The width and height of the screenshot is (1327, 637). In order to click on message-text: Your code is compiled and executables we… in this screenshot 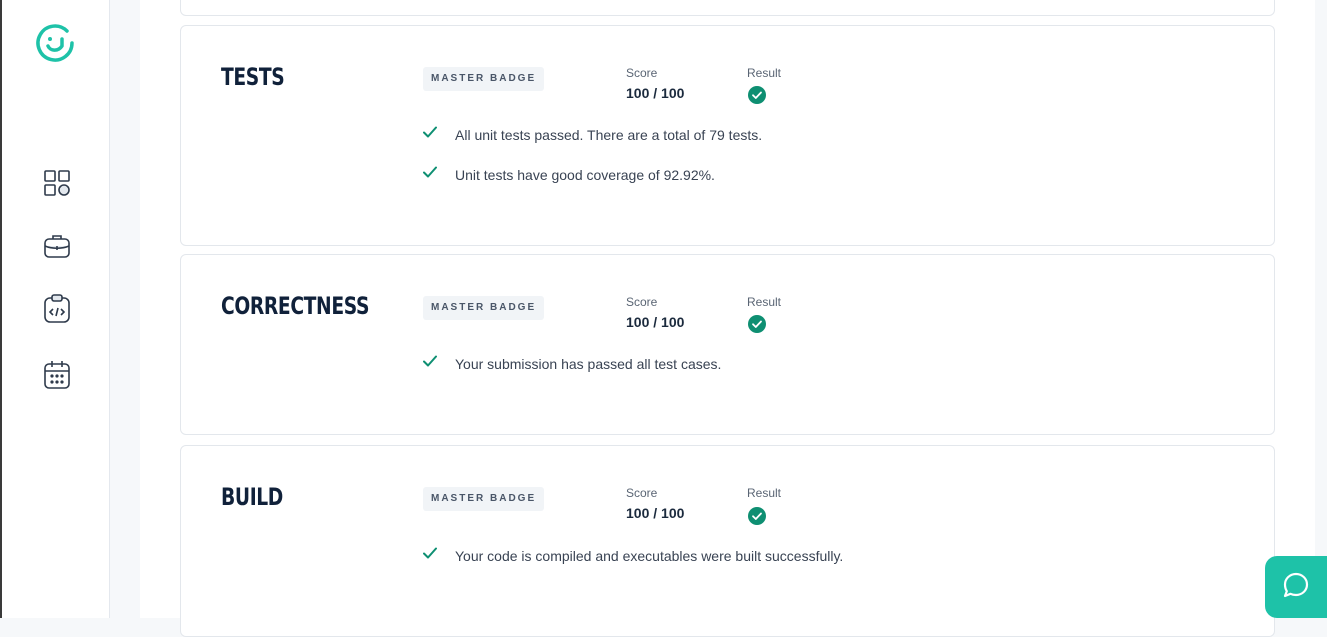, I will do `click(649, 556)`.